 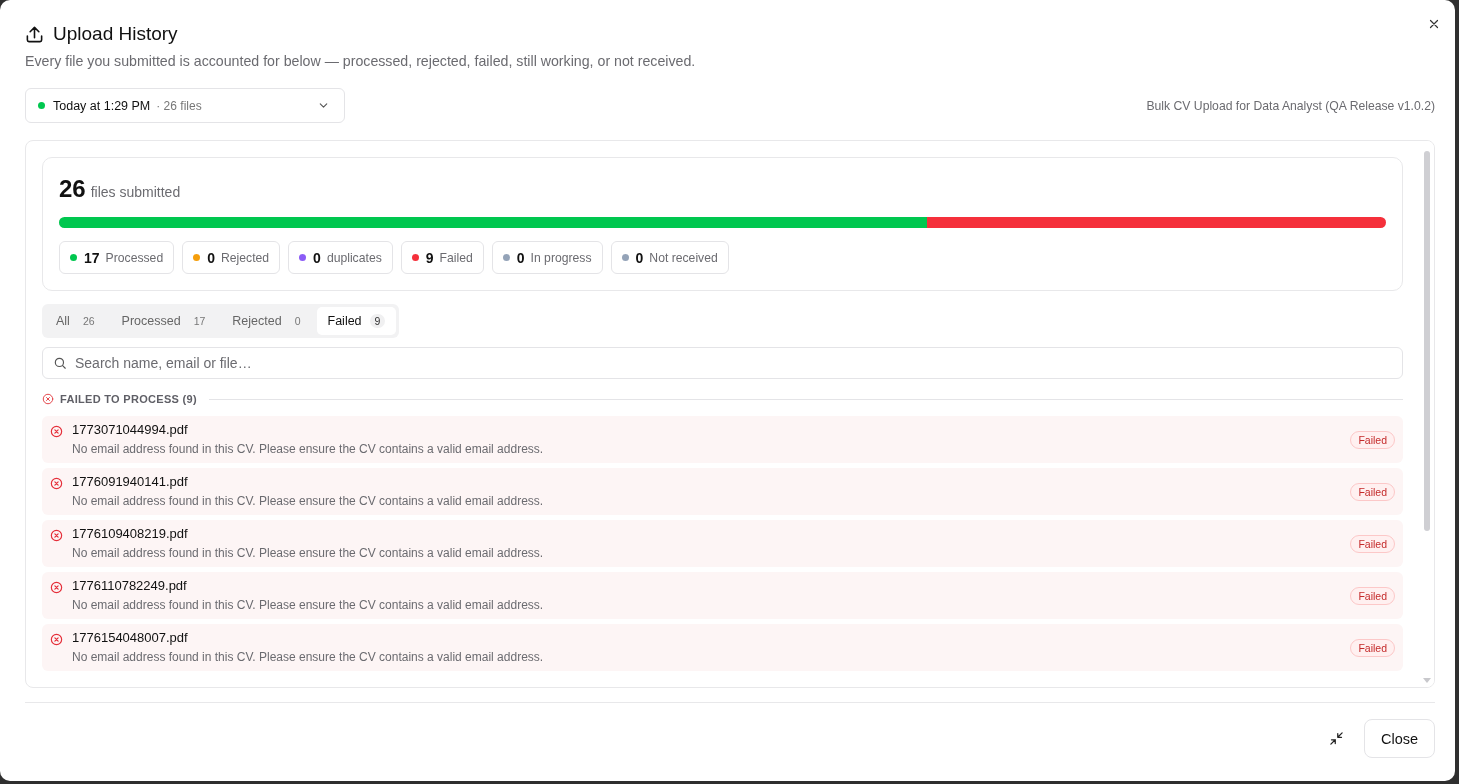 I want to click on section-title: FAILED TO PROCESS (9), so click(x=128, y=399).